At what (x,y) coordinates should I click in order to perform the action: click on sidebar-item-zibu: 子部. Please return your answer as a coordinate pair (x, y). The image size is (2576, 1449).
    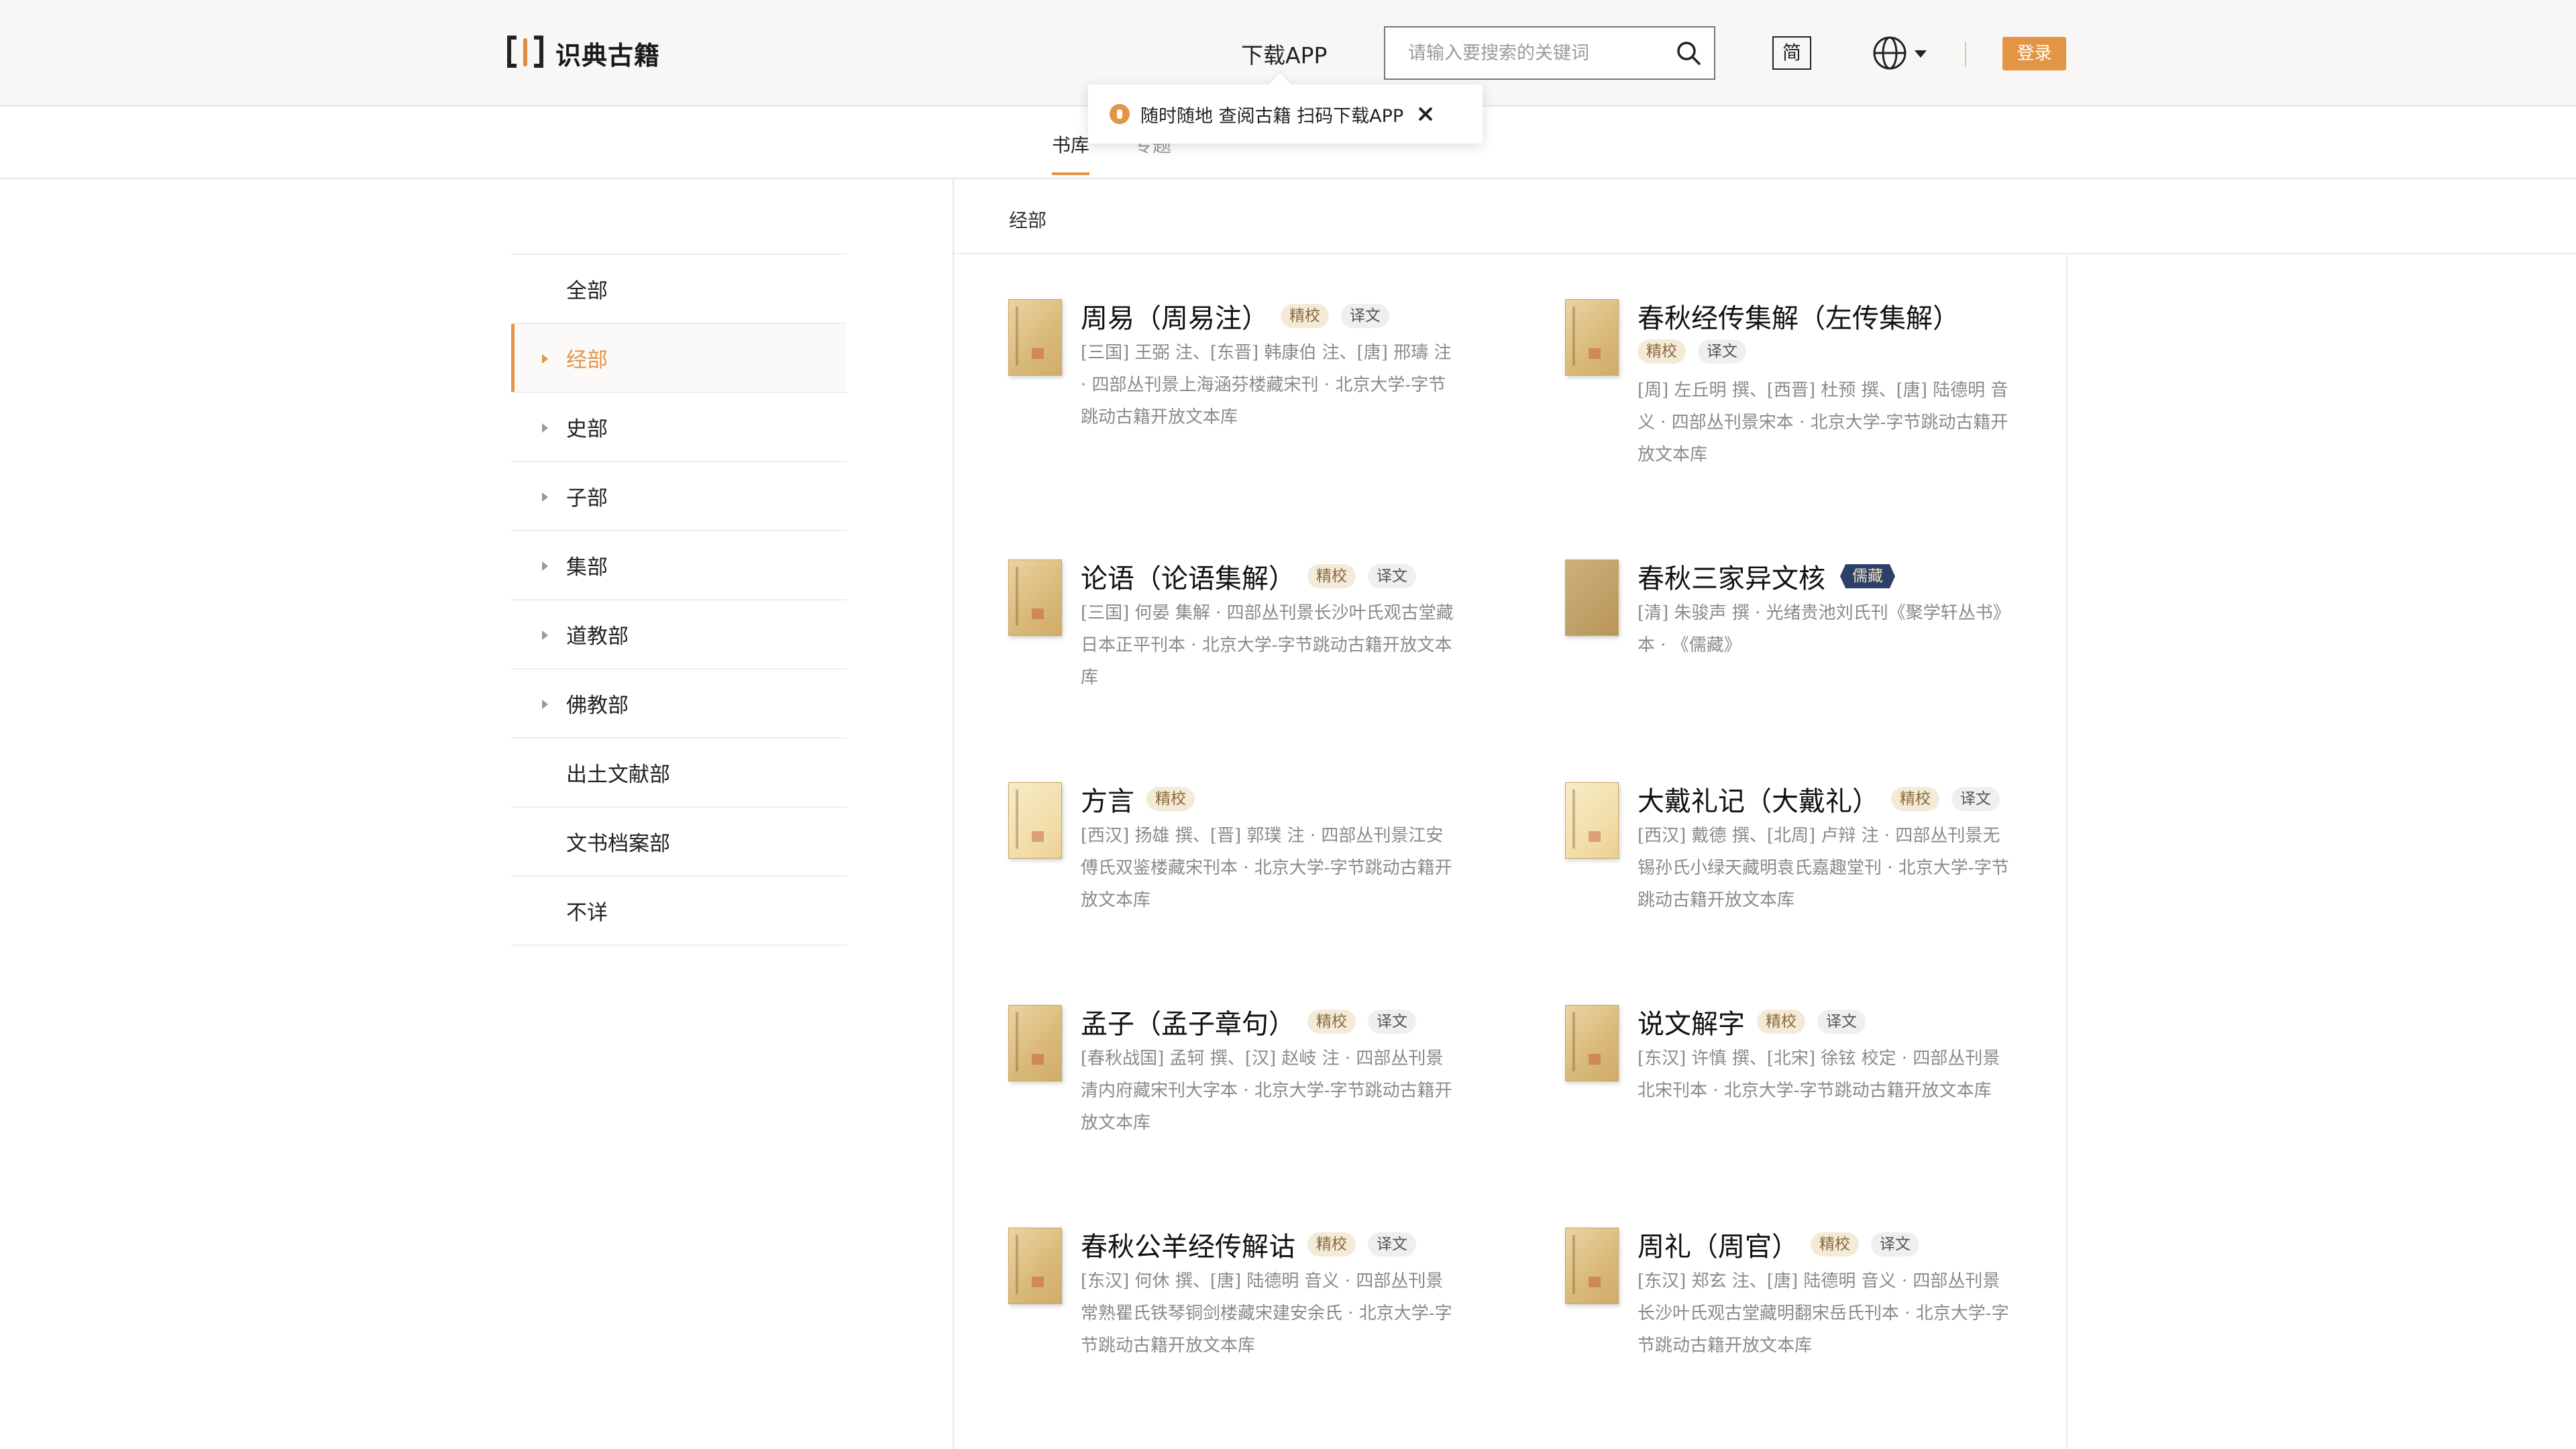
    Looking at the image, I should click on (679, 496).